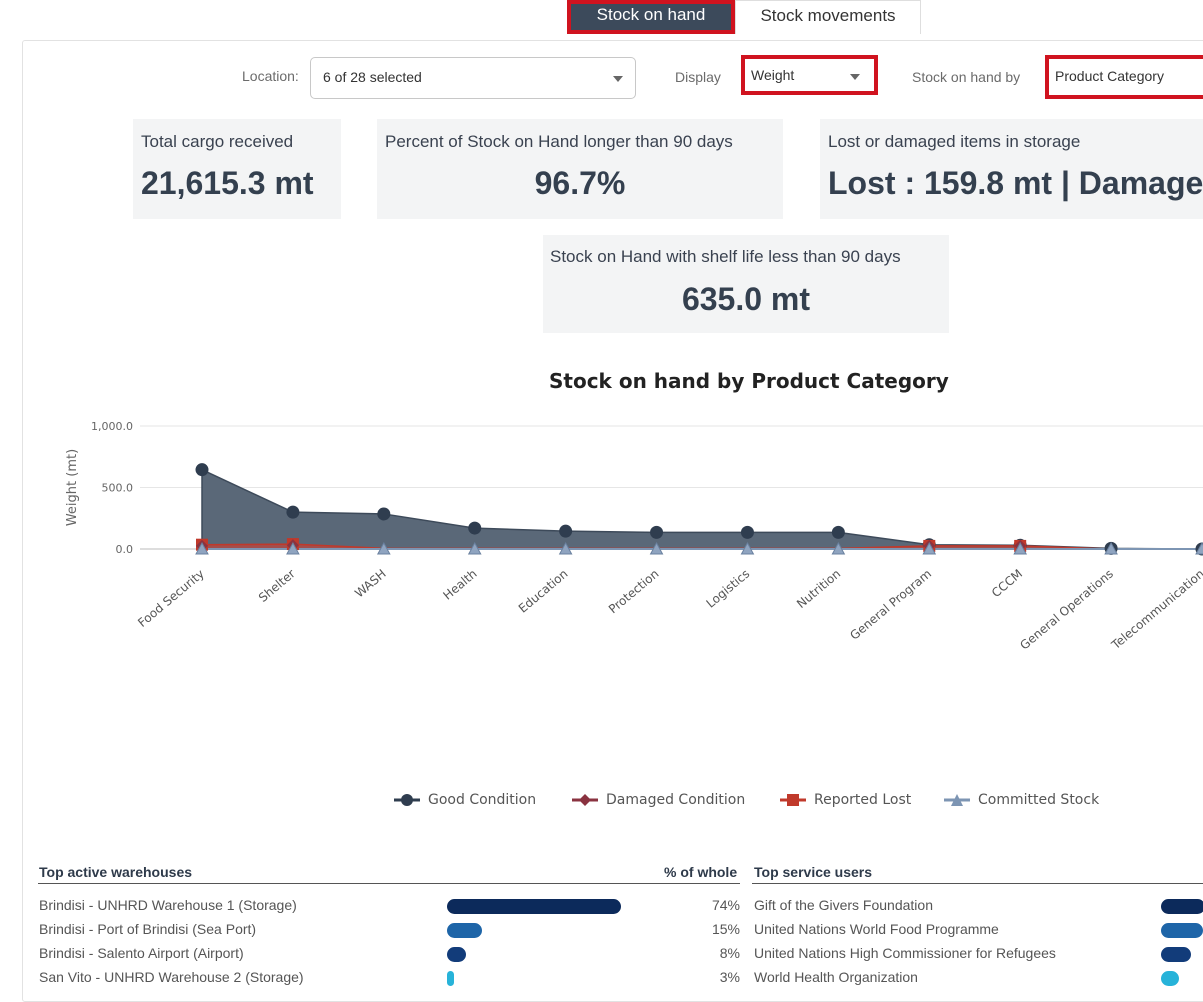 This screenshot has height=1002, width=1203. Describe the element at coordinates (459, 585) in the screenshot. I see `category-label: Health` at that location.